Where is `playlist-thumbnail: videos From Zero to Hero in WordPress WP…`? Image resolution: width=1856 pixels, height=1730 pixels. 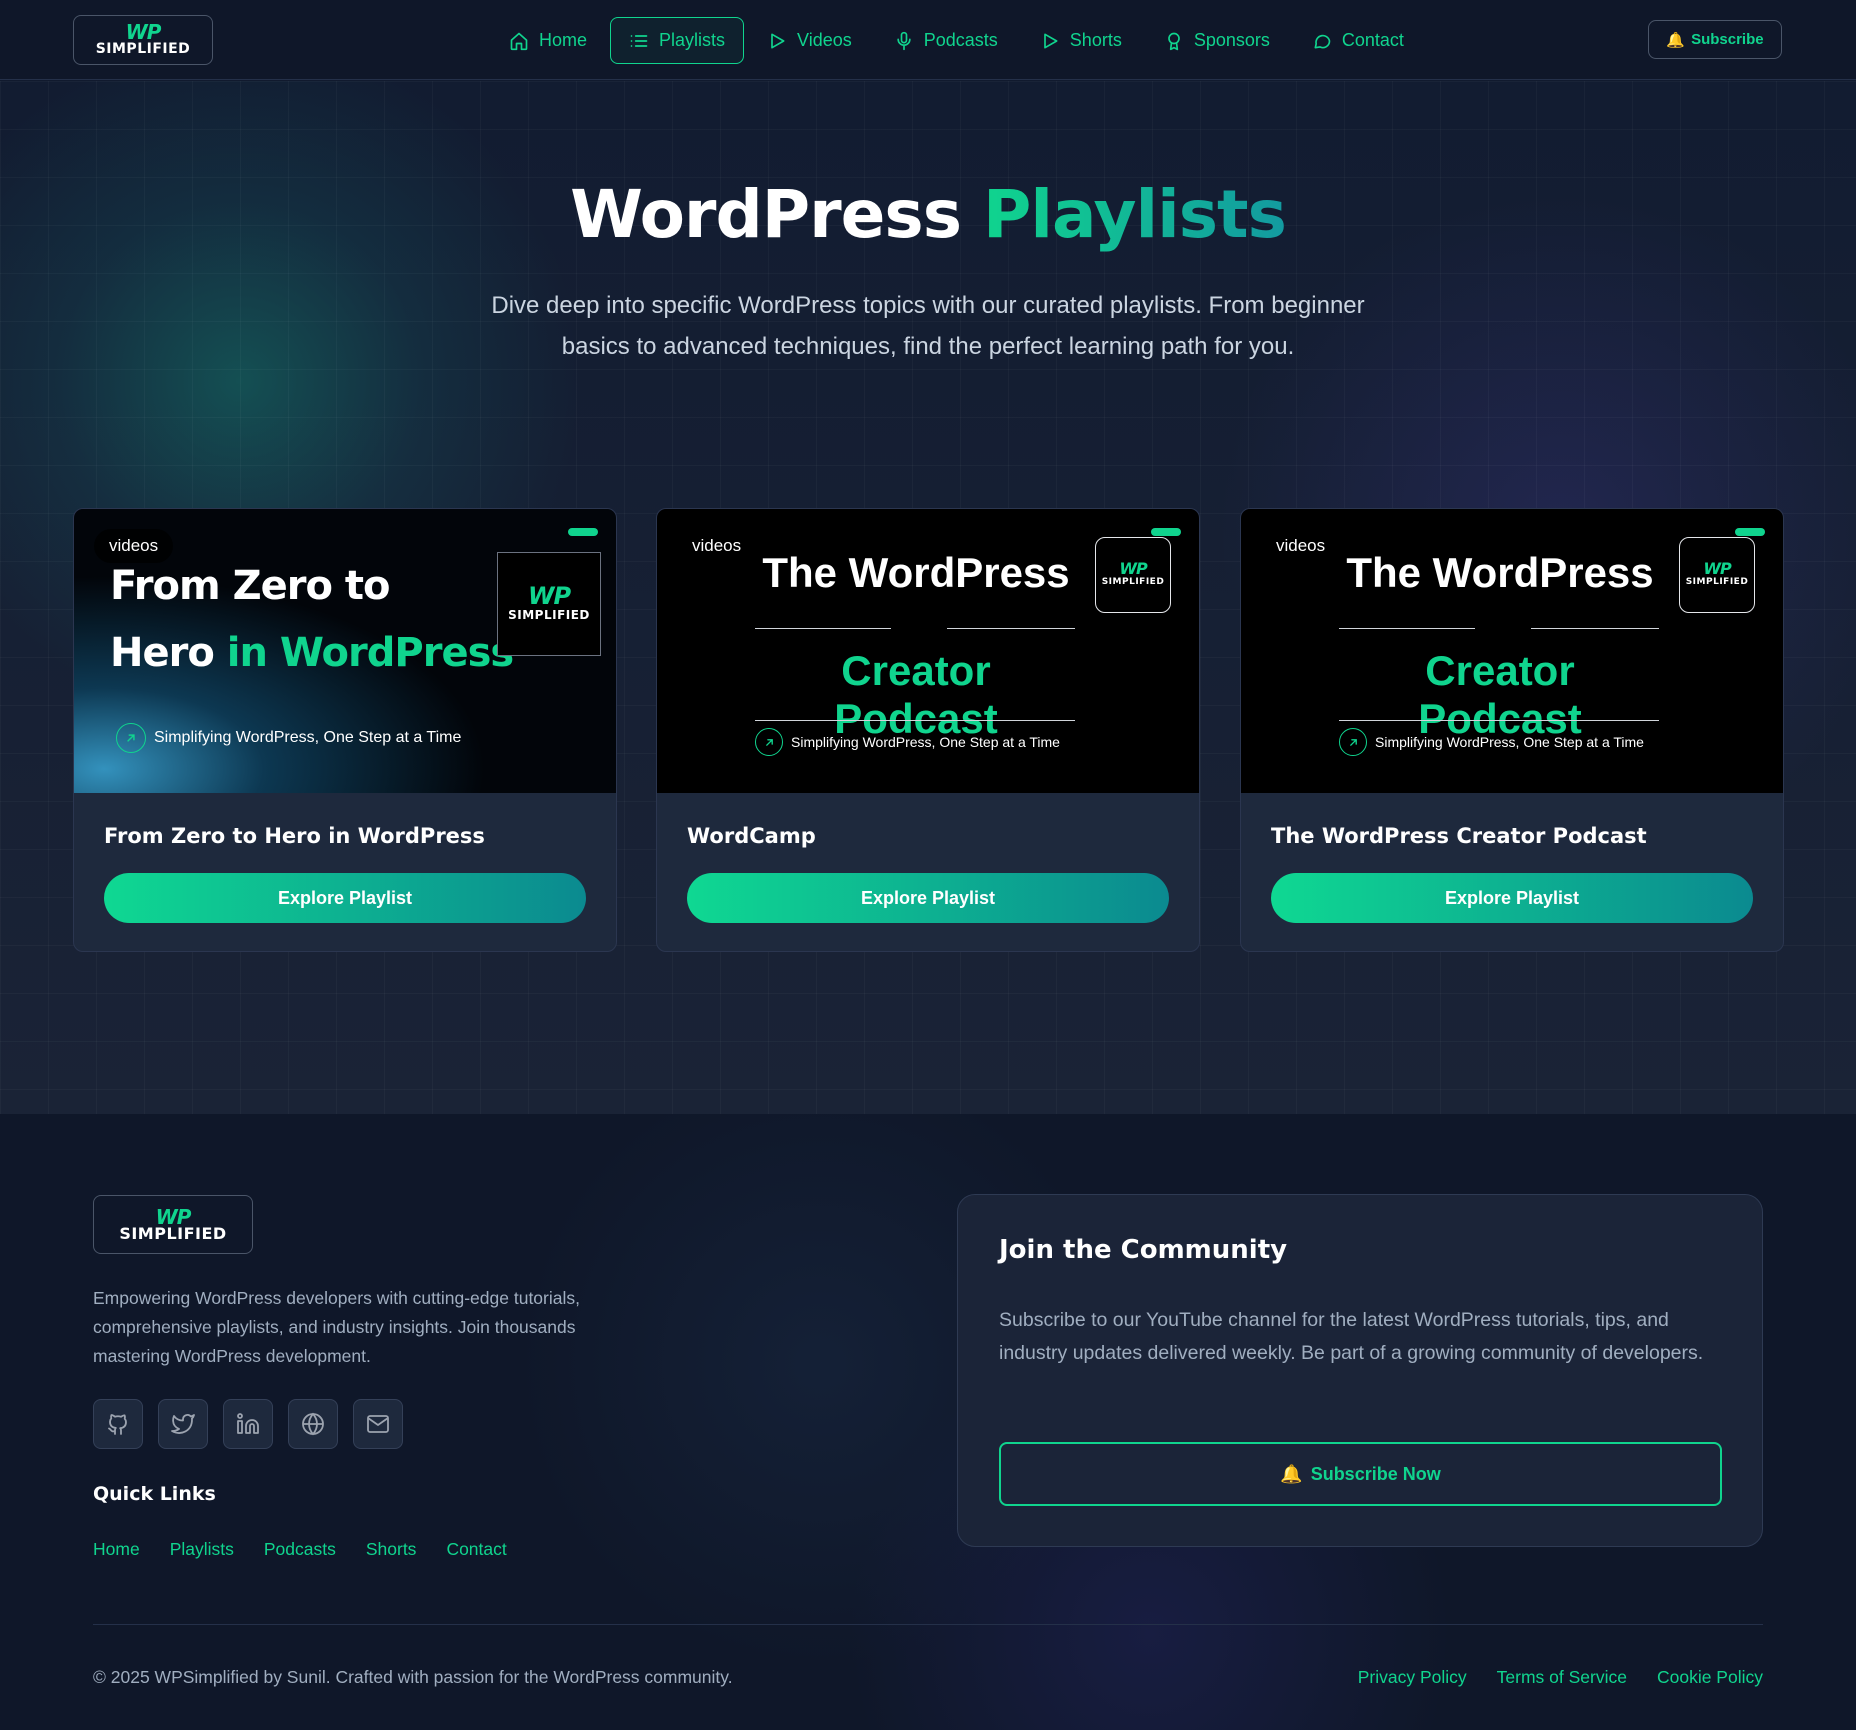
playlist-thumbnail: videos From Zero to Hero in WordPress WP… is located at coordinates (345, 651).